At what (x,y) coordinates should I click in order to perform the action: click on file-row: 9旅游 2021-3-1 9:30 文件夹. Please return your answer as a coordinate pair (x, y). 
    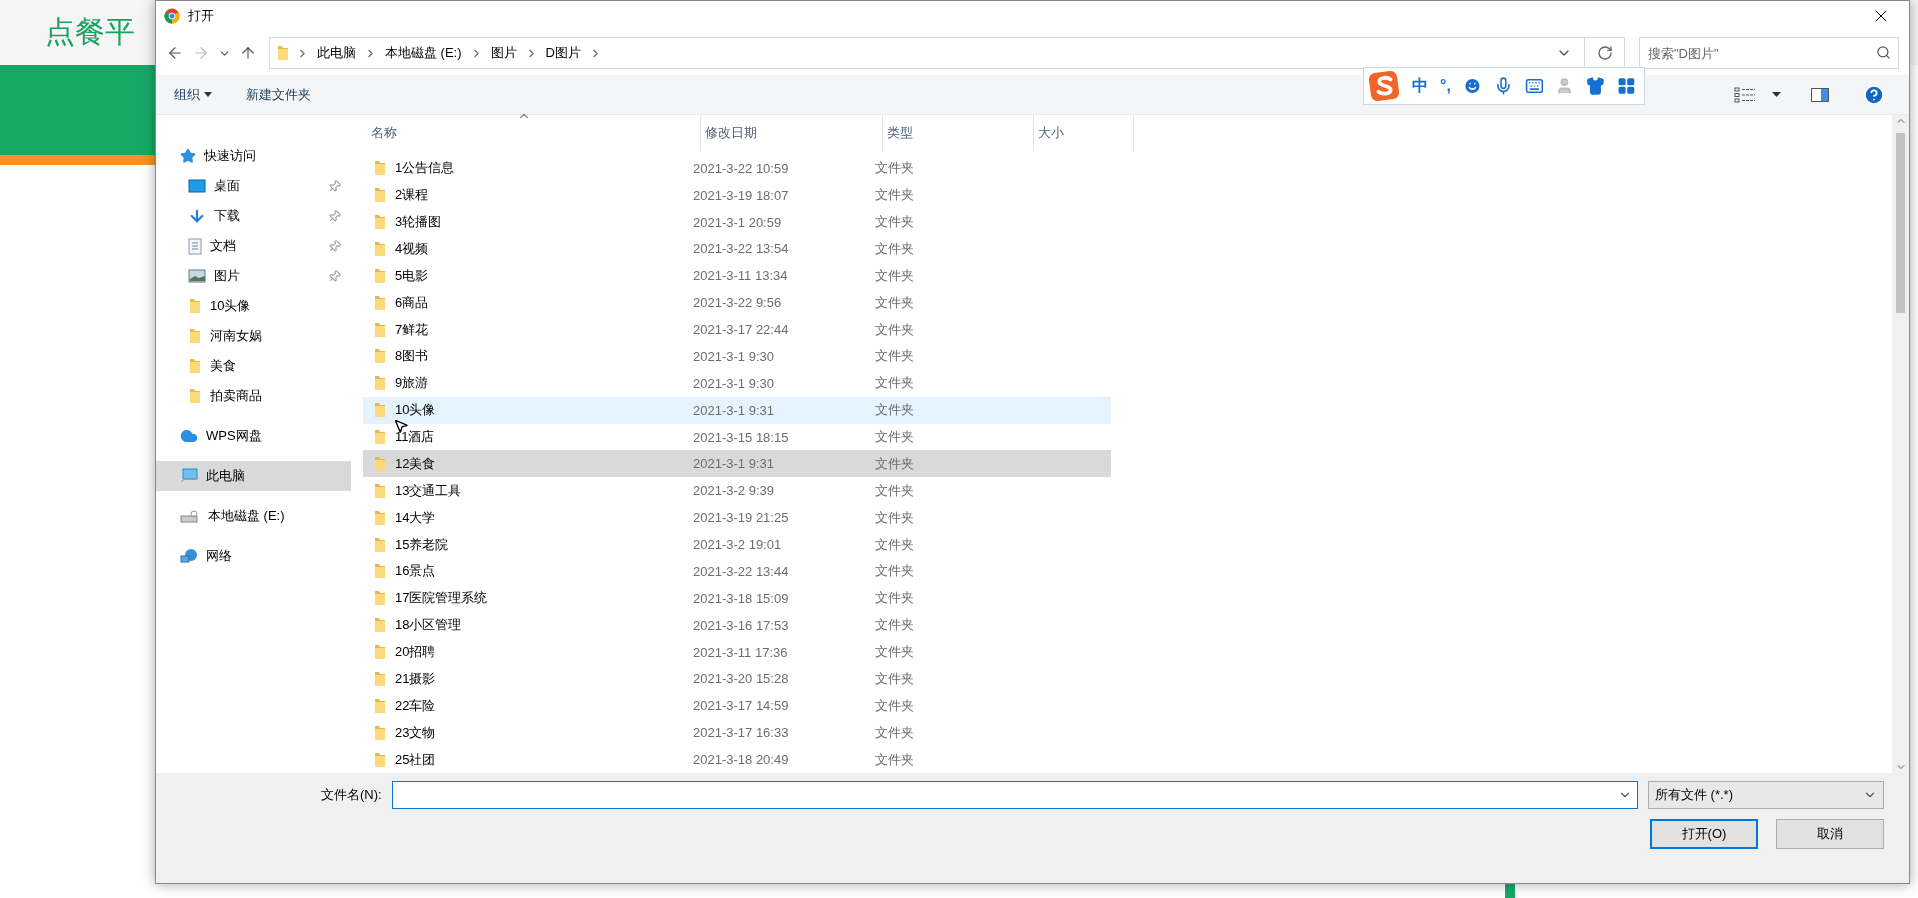
    Looking at the image, I should click on (737, 383).